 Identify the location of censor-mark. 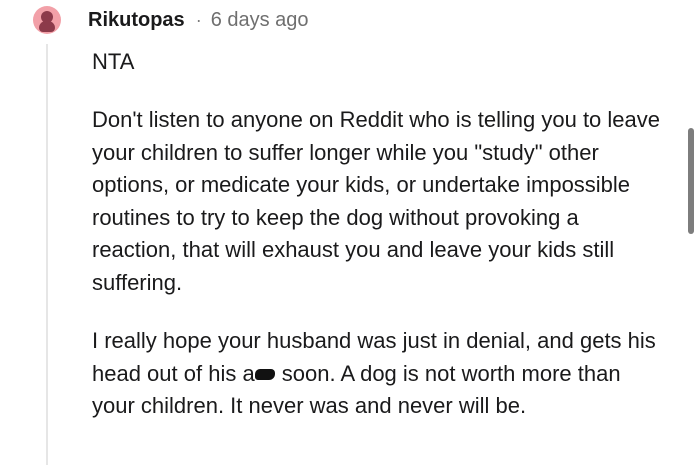
(264, 374).